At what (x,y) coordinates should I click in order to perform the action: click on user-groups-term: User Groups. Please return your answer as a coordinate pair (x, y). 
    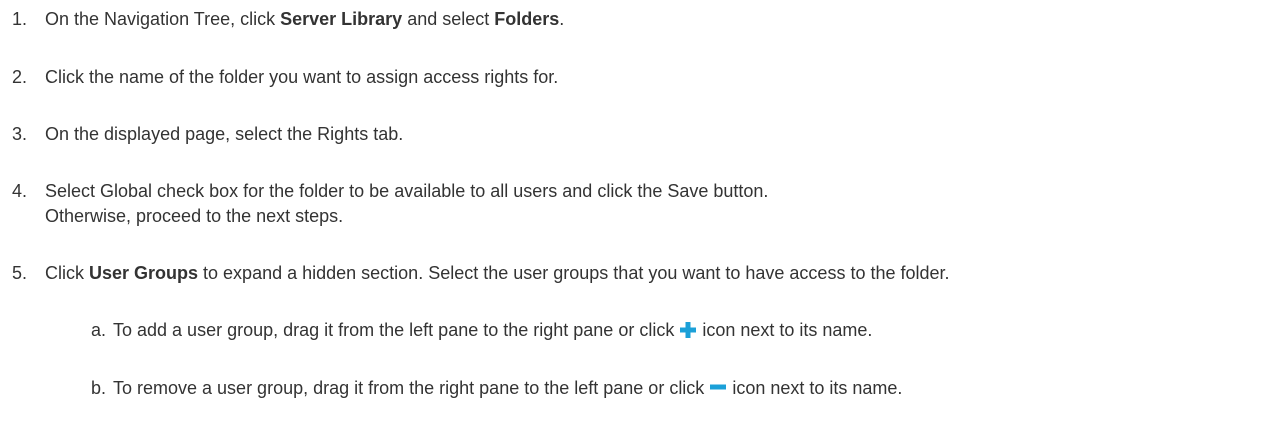
    Looking at the image, I should click on (144, 273).